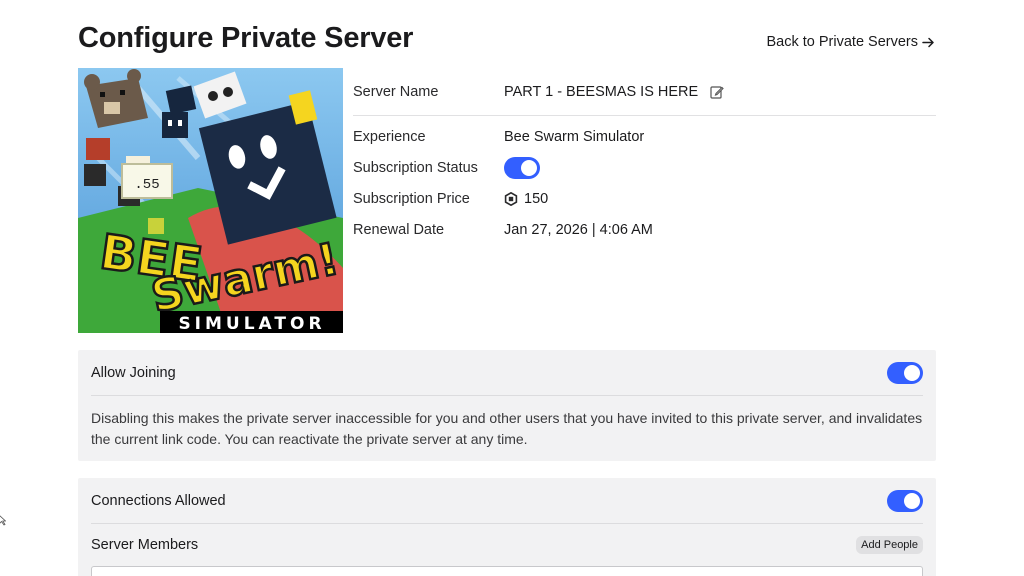 The height and width of the screenshot is (576, 1024). What do you see at coordinates (146, 185) in the screenshot?
I see `svg-text: .55` at bounding box center [146, 185].